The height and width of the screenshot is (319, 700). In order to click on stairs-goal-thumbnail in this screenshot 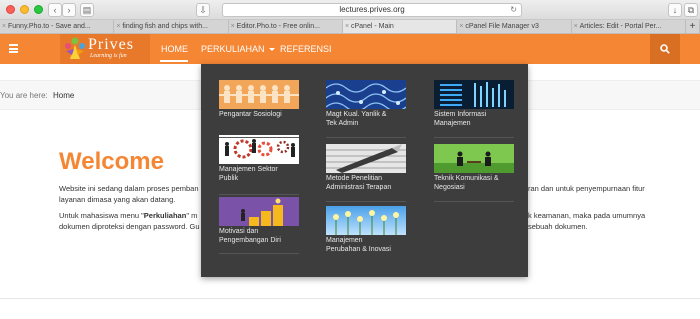, I will do `click(259, 211)`.